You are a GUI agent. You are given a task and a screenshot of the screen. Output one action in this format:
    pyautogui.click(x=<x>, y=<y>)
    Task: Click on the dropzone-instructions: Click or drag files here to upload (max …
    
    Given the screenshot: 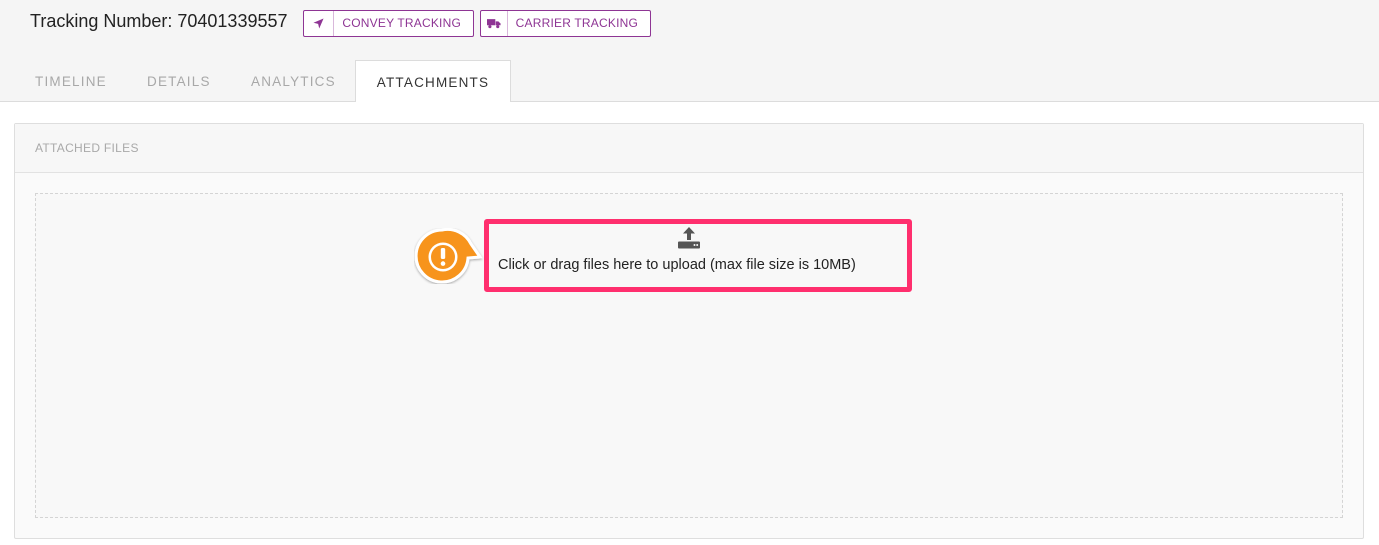 What is the action you would take?
    pyautogui.click(x=698, y=265)
    